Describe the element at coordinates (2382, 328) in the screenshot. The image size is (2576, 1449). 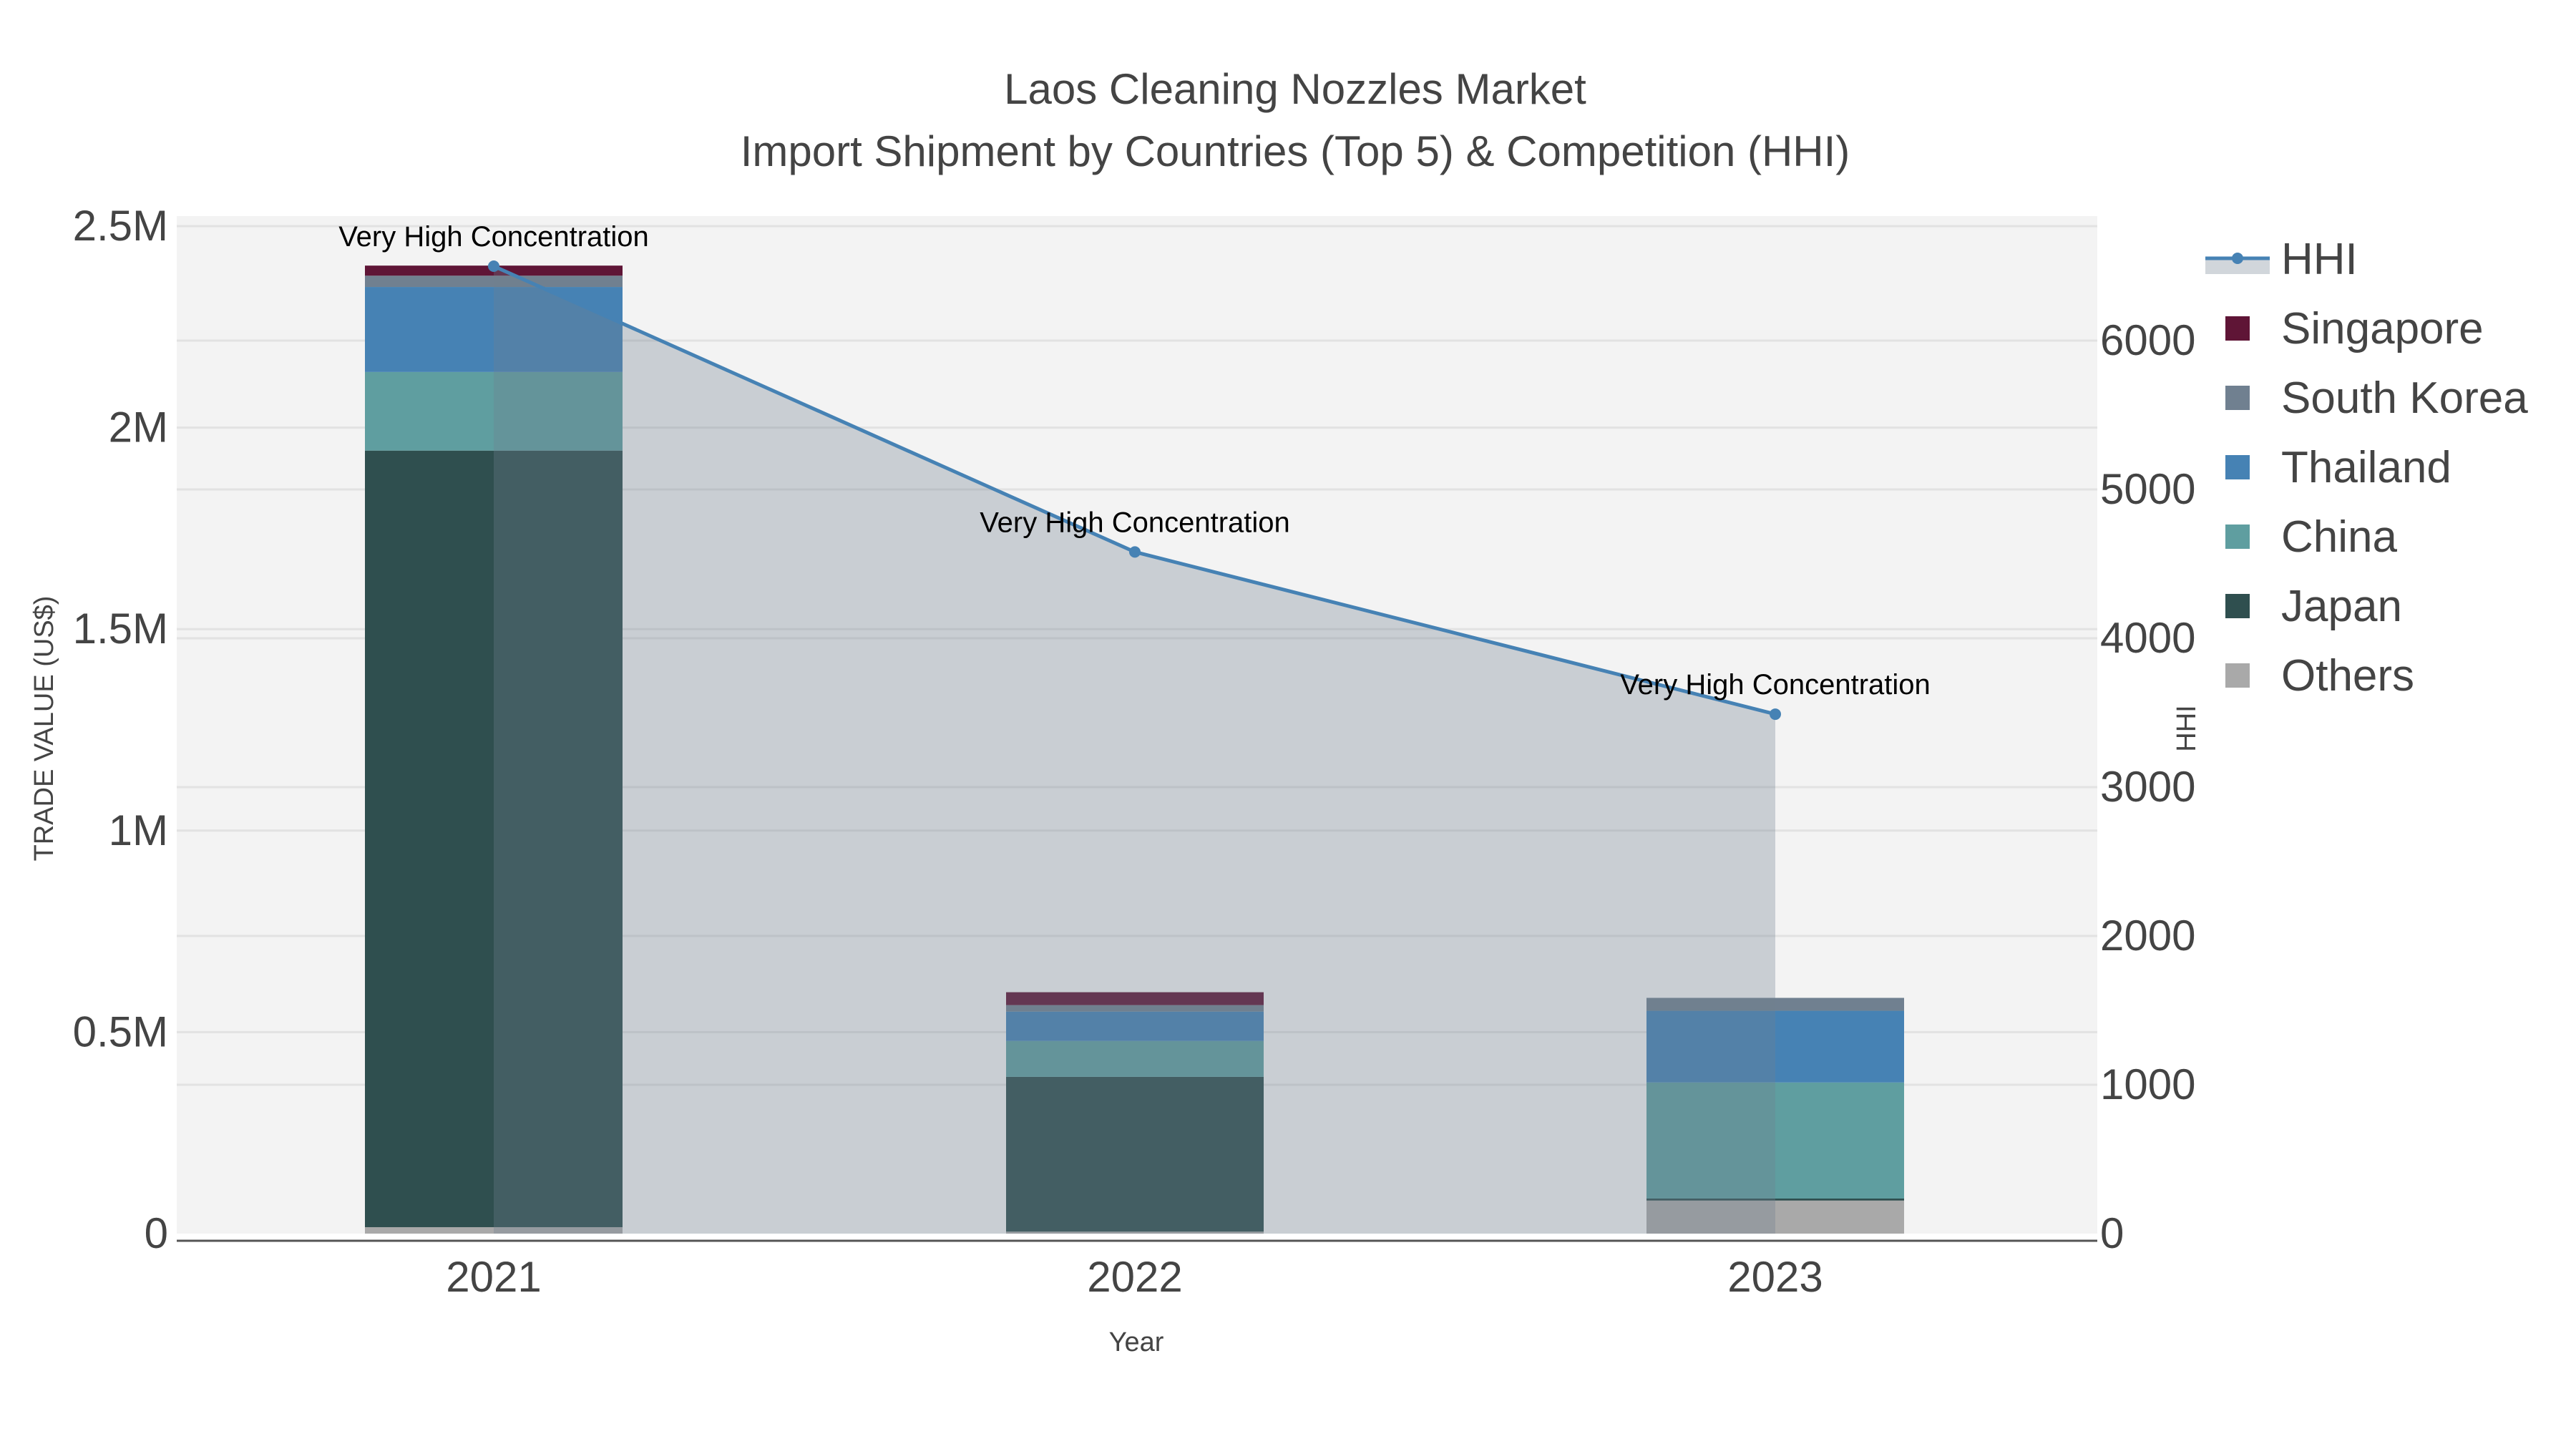
I see `legend-label: Singapore` at that location.